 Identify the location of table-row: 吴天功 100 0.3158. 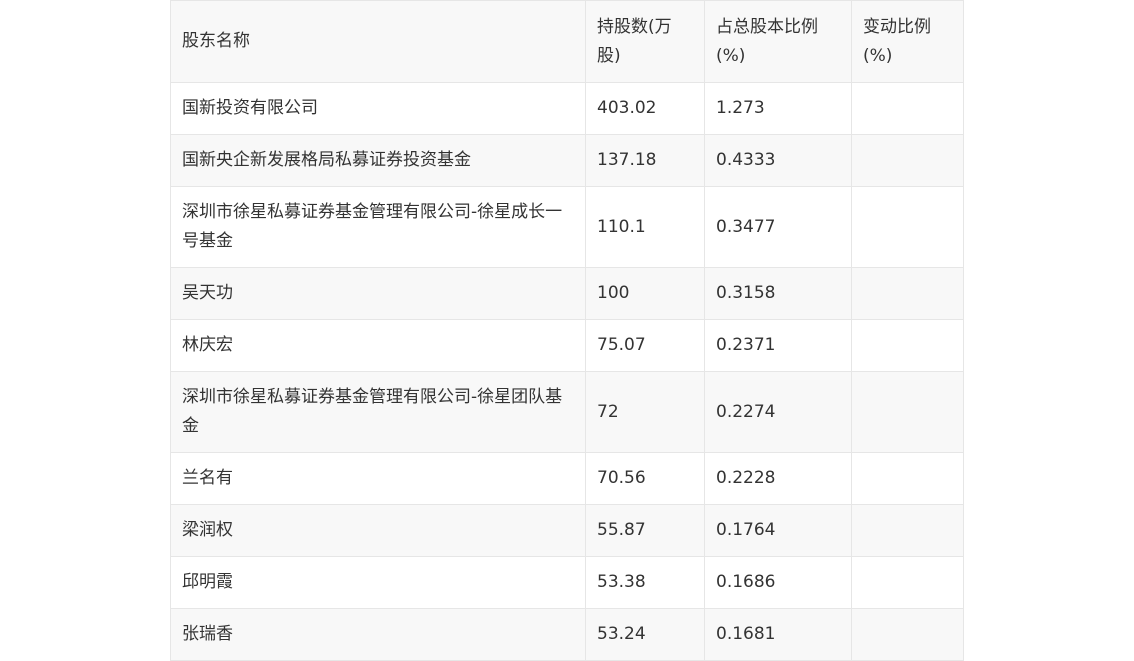
(567, 293).